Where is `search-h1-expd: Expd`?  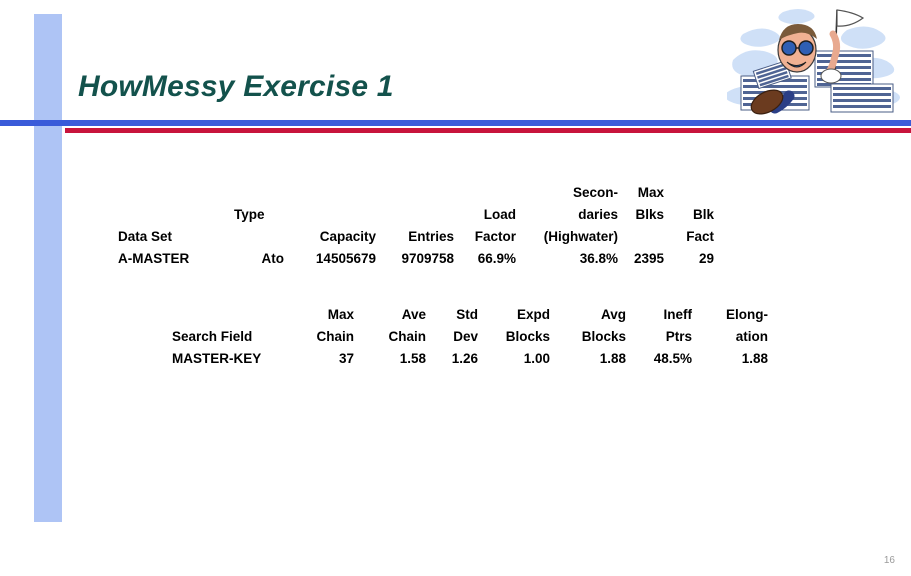 search-h1-expd: Expd is located at coordinates (533, 314).